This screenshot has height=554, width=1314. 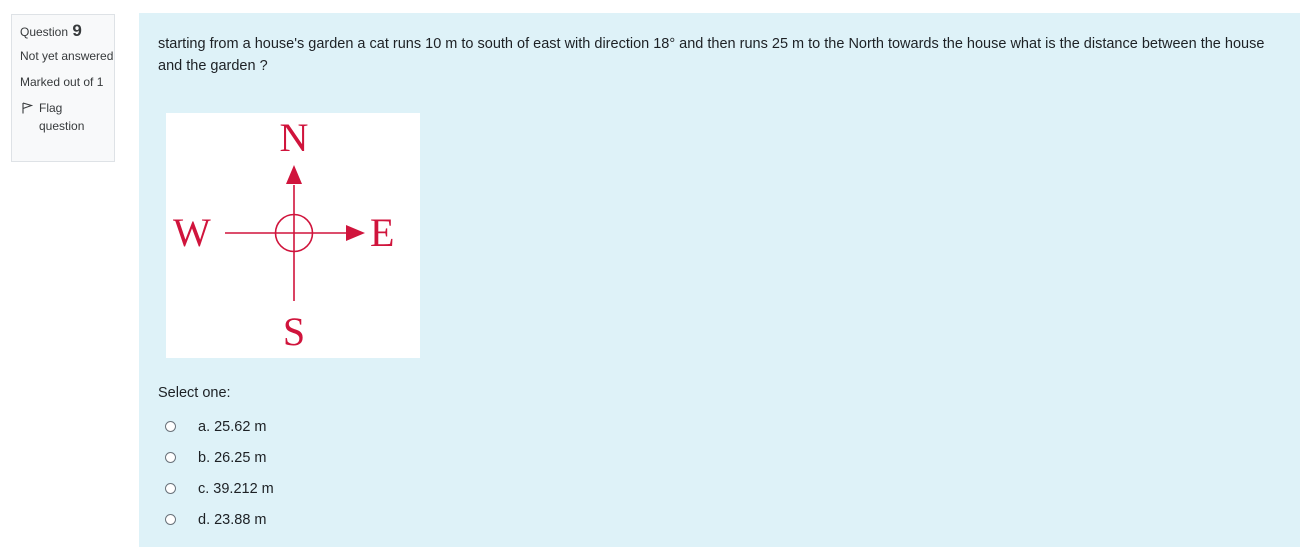 What do you see at coordinates (170, 457) in the screenshot?
I see `answer-radio-b` at bounding box center [170, 457].